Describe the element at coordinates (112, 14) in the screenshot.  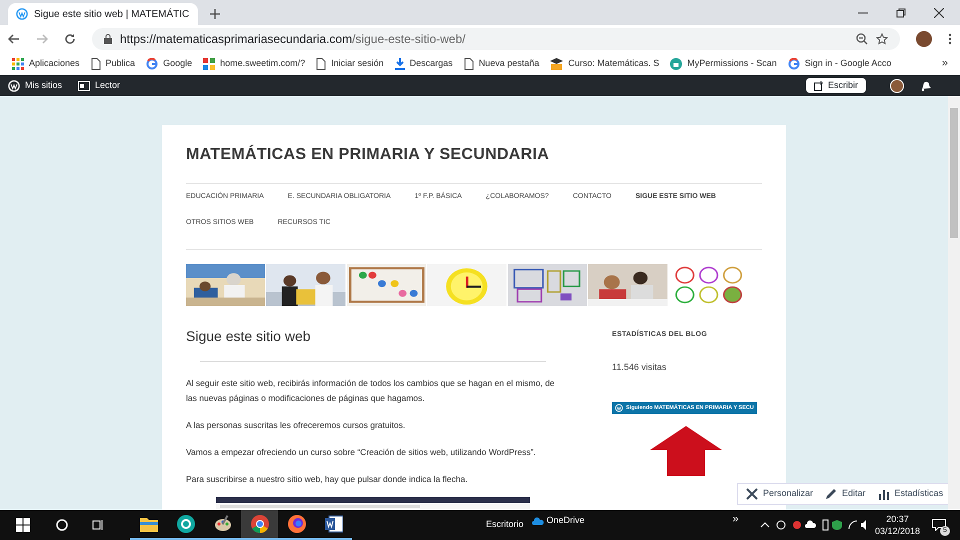
I see `tab-title: Sigue este sitio web | MATEMÁTIC` at that location.